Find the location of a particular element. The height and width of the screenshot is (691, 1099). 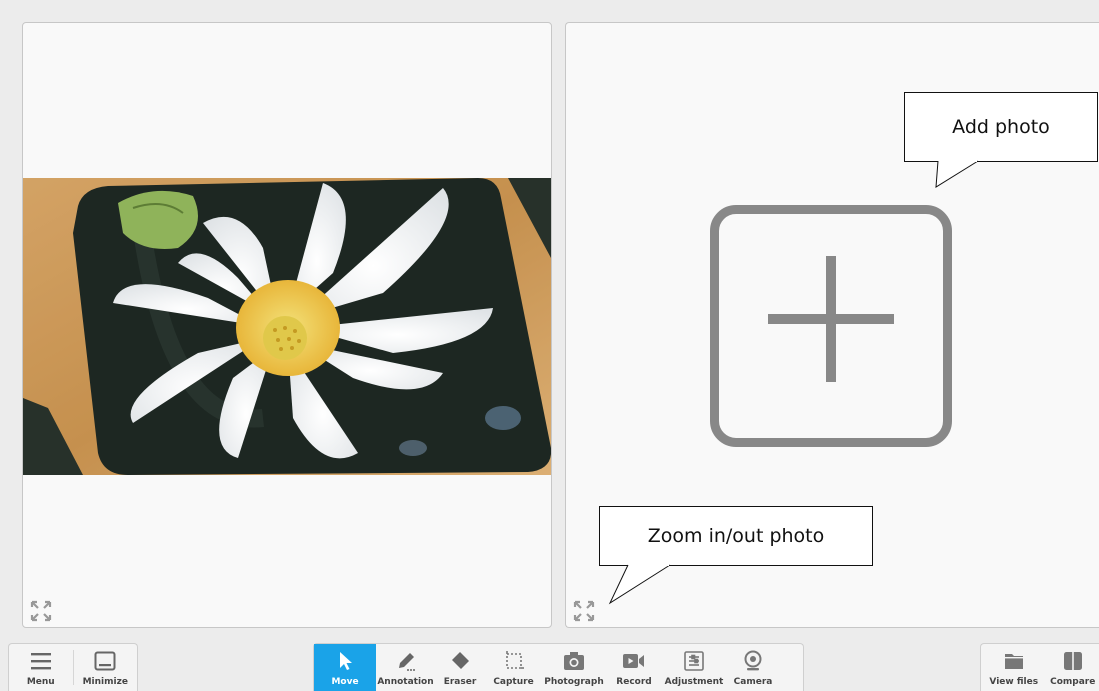

annotation-label: Annotation is located at coordinates (405, 682).